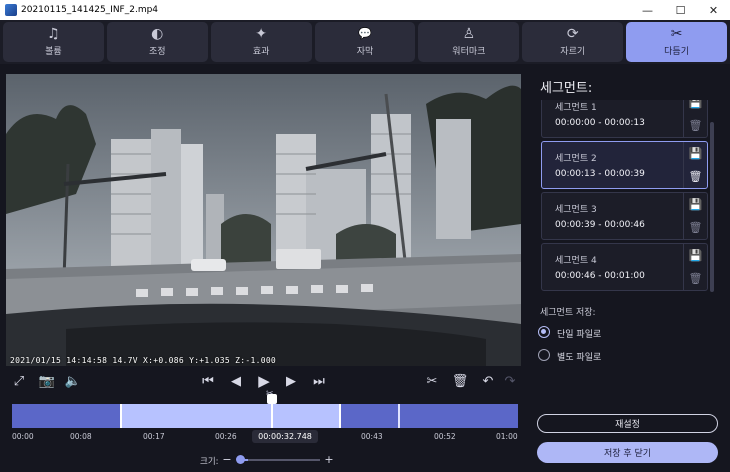  I want to click on tab-trim: ✂ 다듬기, so click(677, 42).